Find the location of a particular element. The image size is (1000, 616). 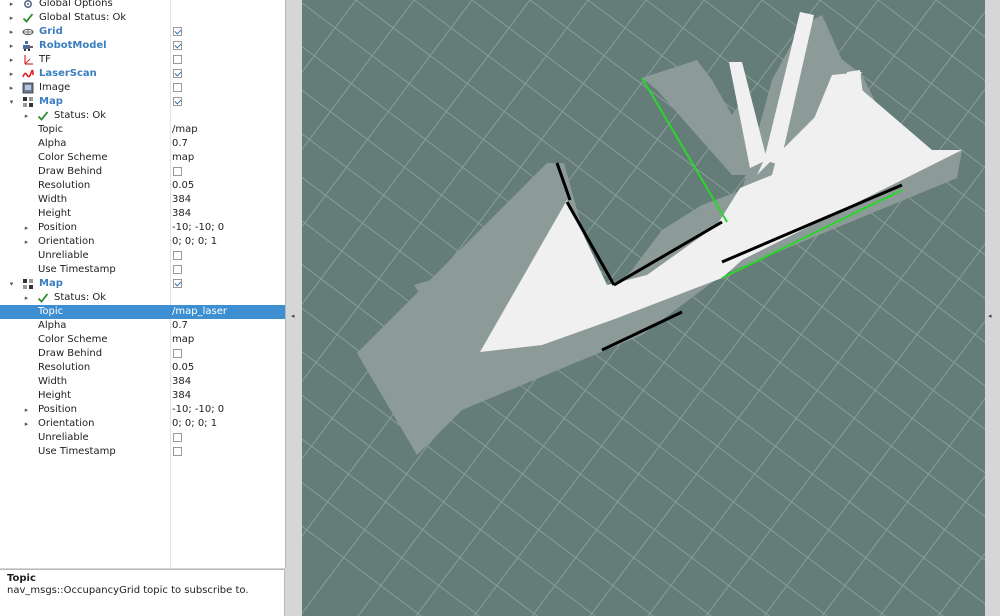

image-icon is located at coordinates (28, 88).